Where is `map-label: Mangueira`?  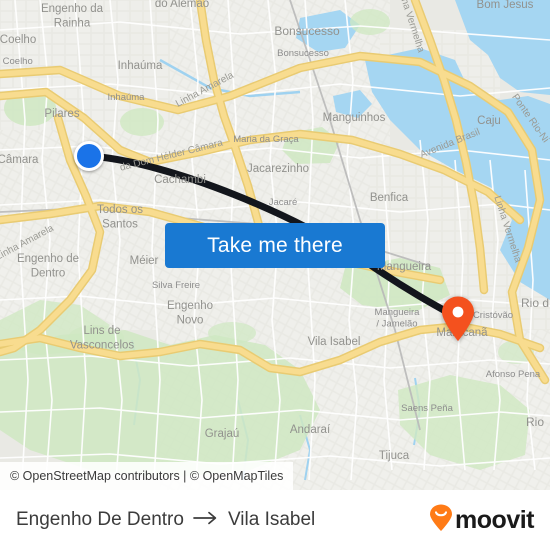
map-label: Mangueira is located at coordinates (404, 267).